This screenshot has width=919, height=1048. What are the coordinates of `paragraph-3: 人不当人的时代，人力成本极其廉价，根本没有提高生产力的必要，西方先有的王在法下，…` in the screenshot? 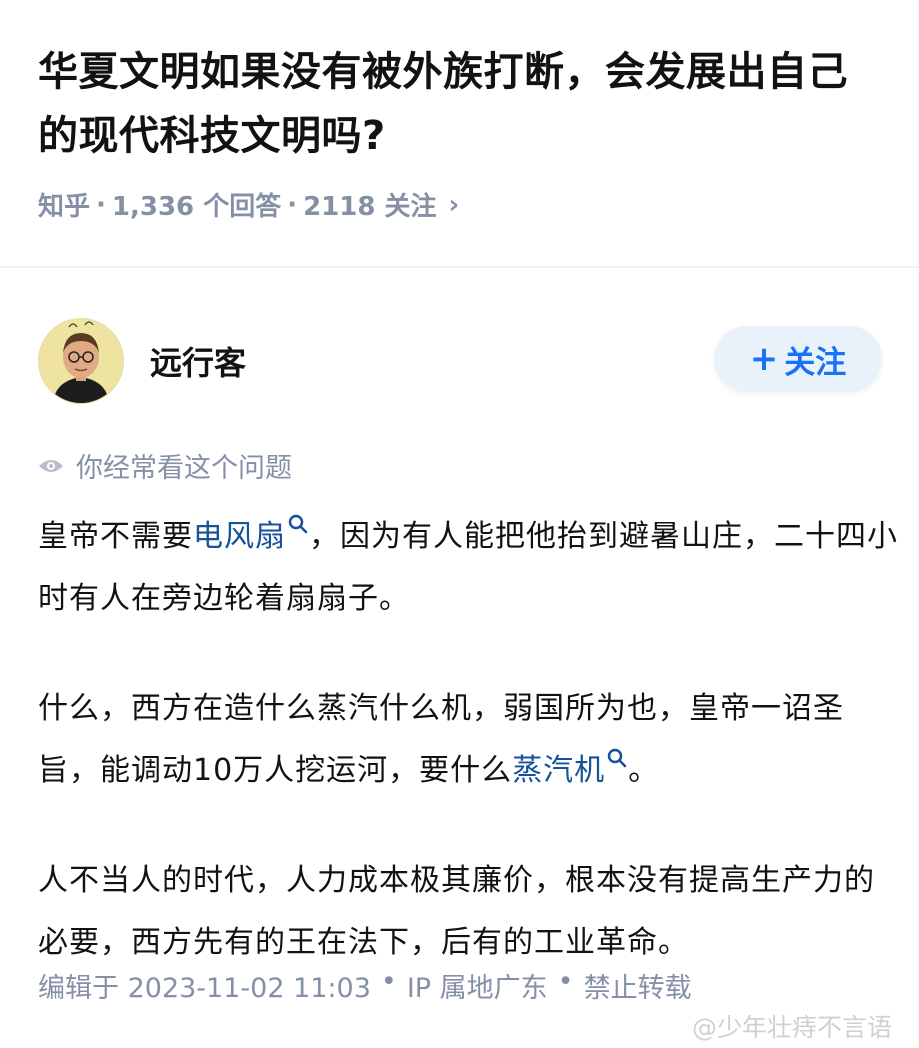 It's located at (456, 911).